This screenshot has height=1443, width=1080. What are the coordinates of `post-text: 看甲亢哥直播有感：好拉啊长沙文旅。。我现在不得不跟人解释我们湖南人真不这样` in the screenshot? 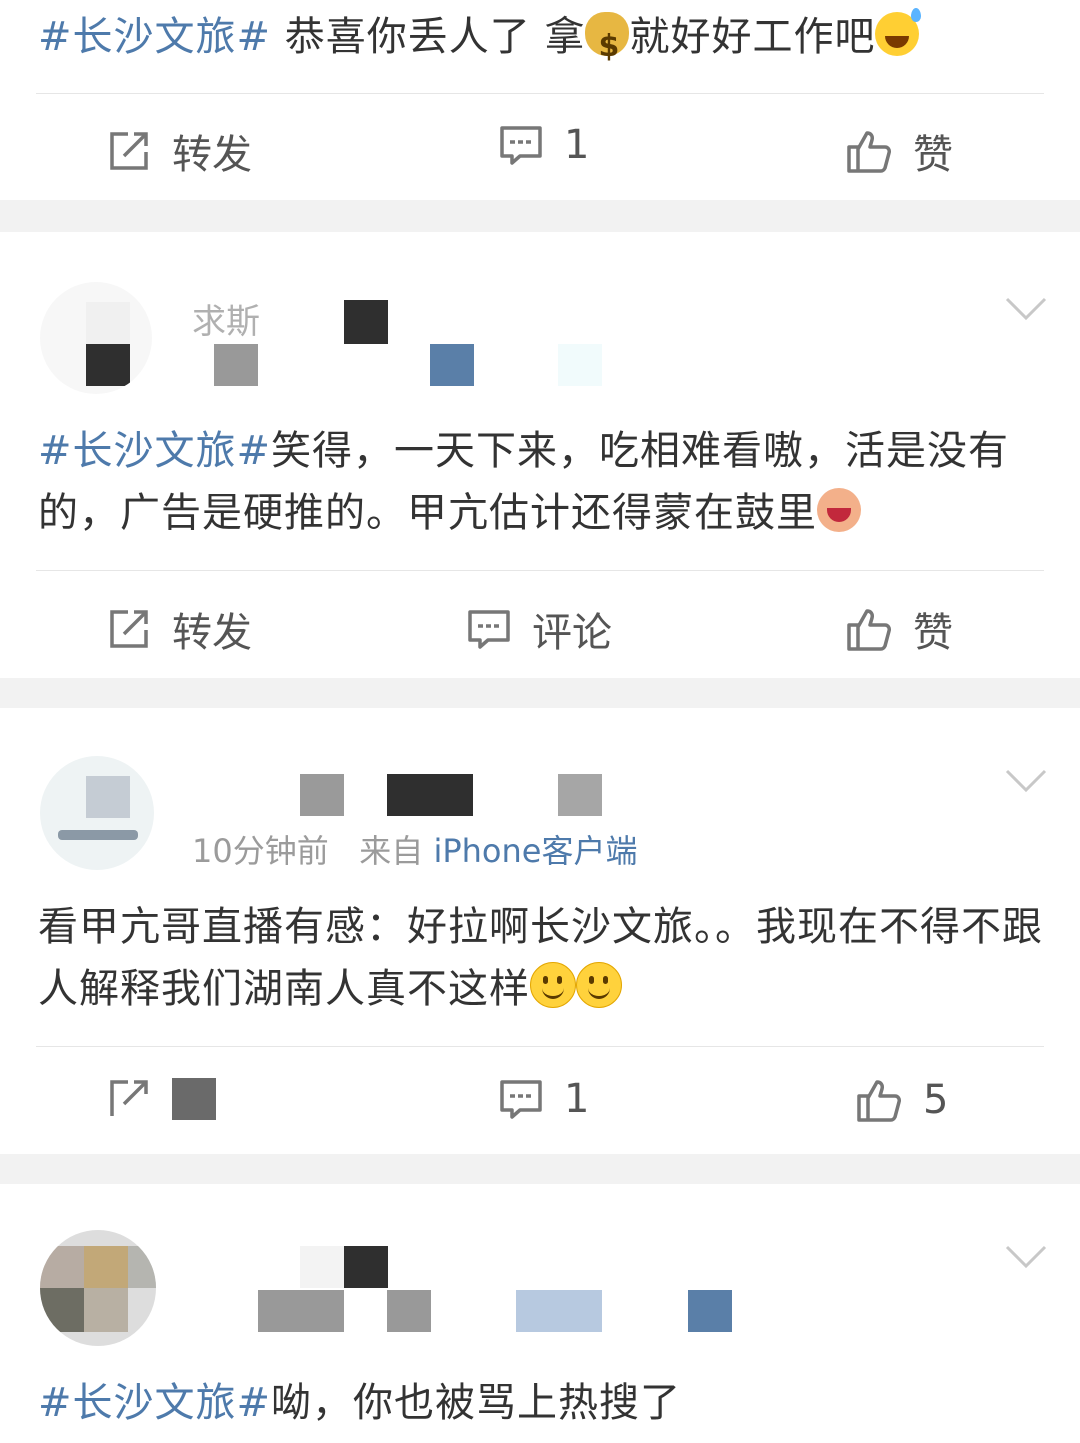 It's located at (540, 958).